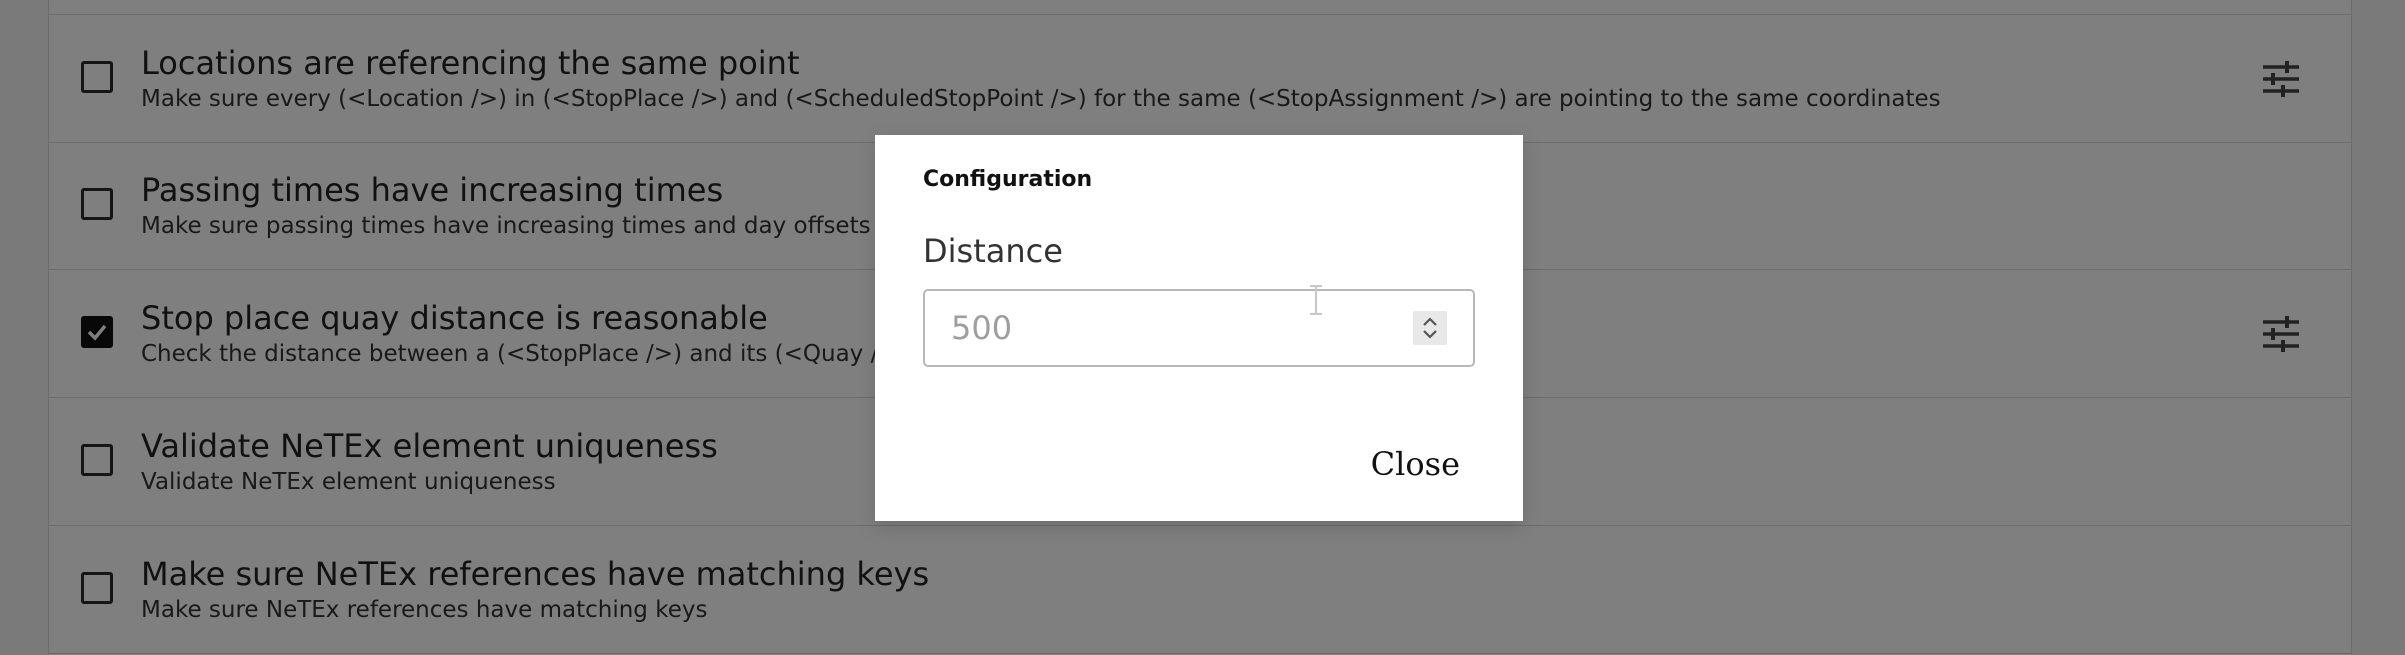 The image size is (2405, 655). I want to click on text-cursor-icon, so click(1316, 300).